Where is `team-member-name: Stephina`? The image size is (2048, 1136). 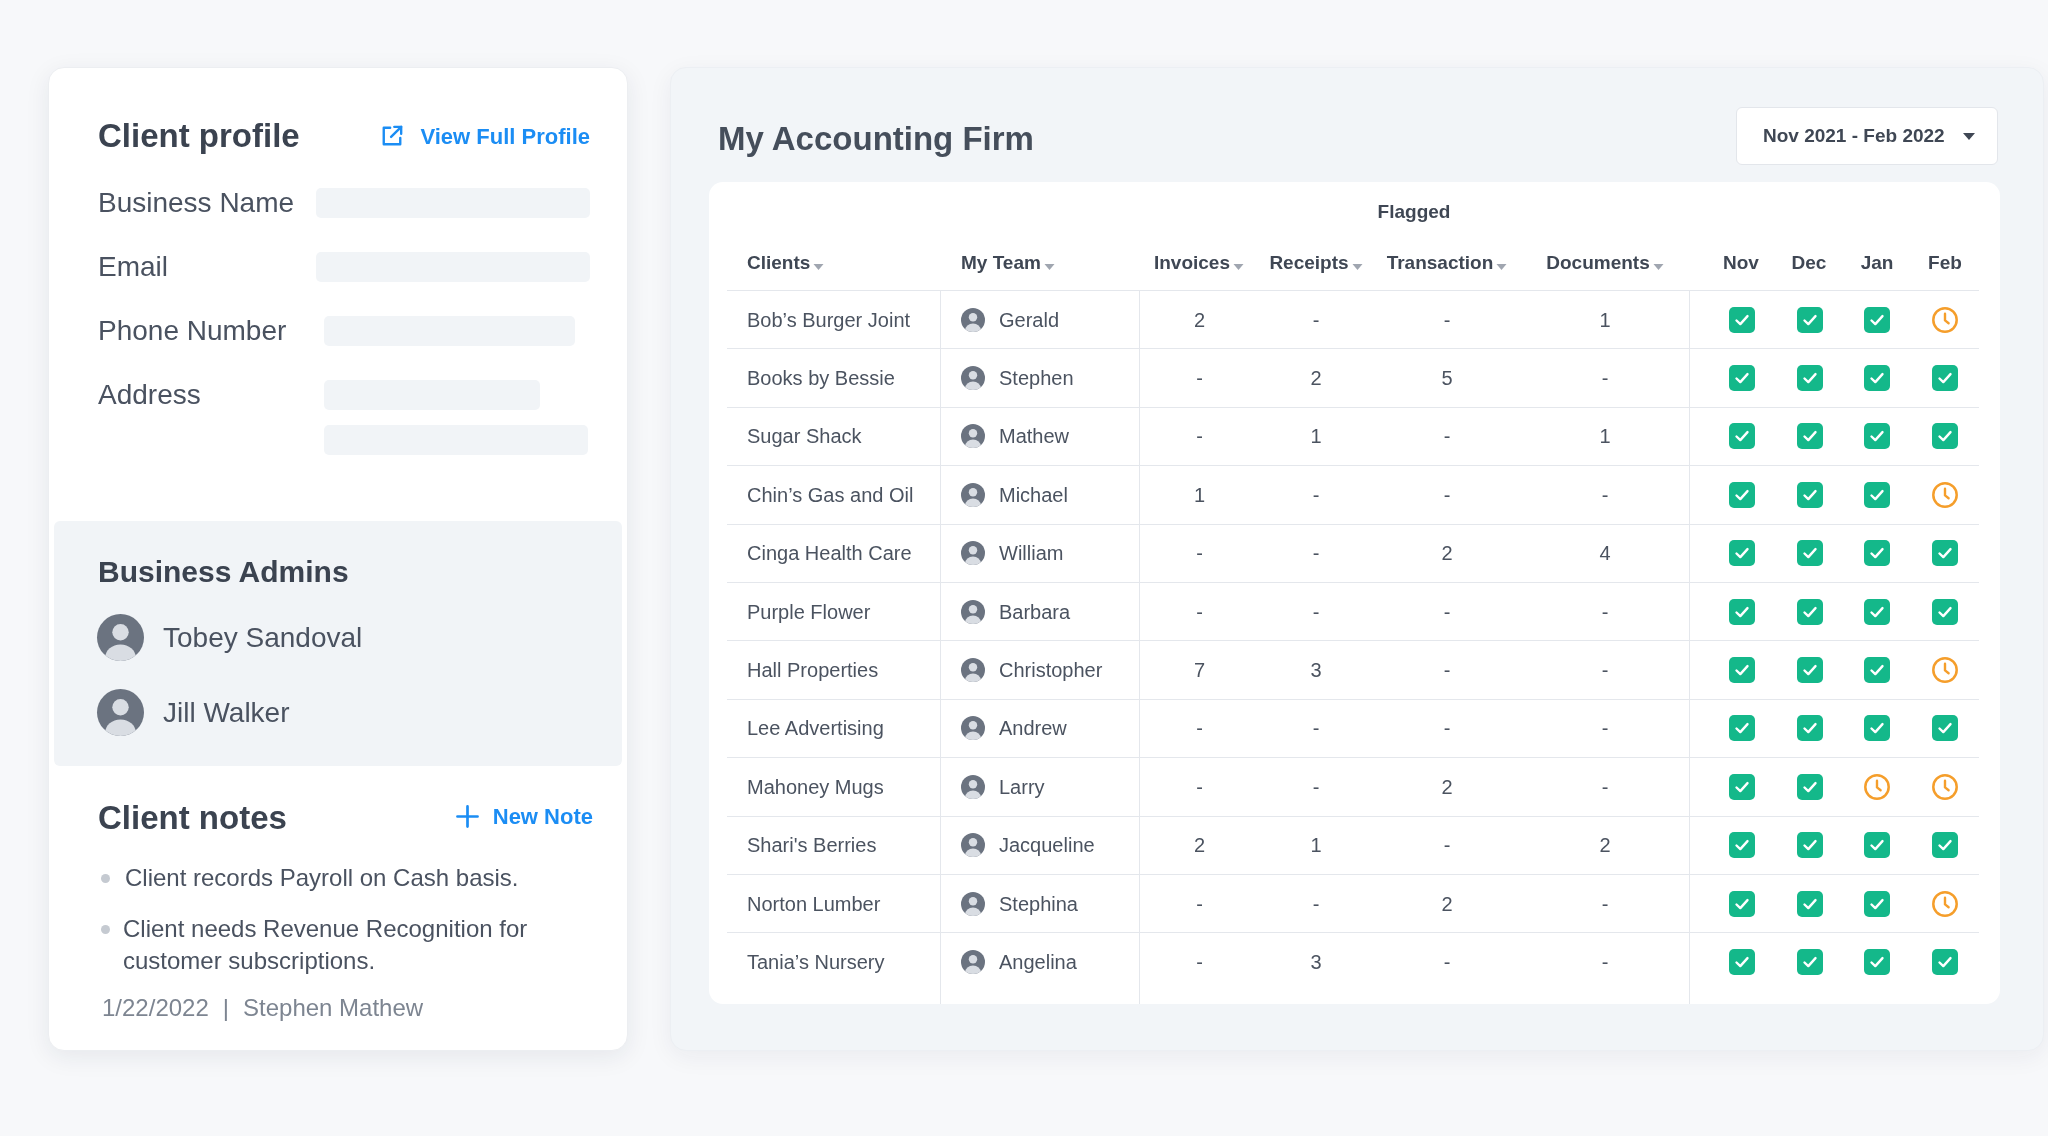 team-member-name: Stephina is located at coordinates (1038, 904).